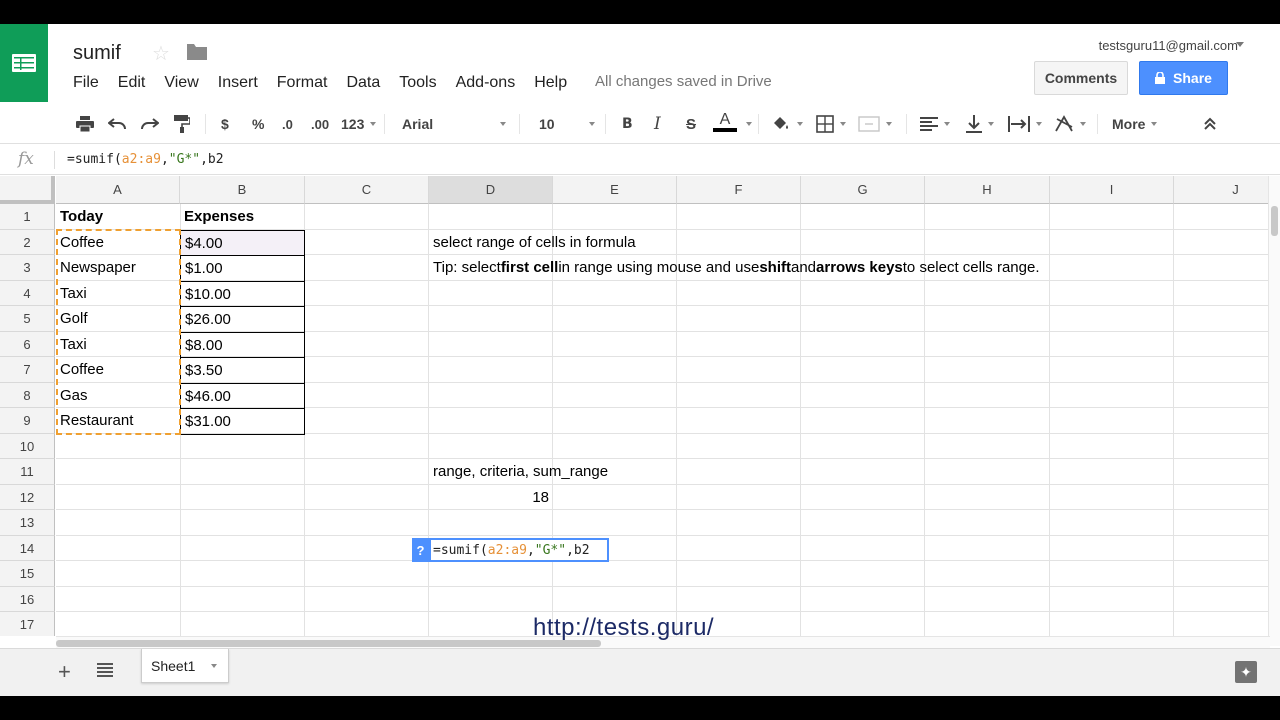 This screenshot has width=1280, height=720. What do you see at coordinates (85, 124) in the screenshot?
I see `print-icon` at bounding box center [85, 124].